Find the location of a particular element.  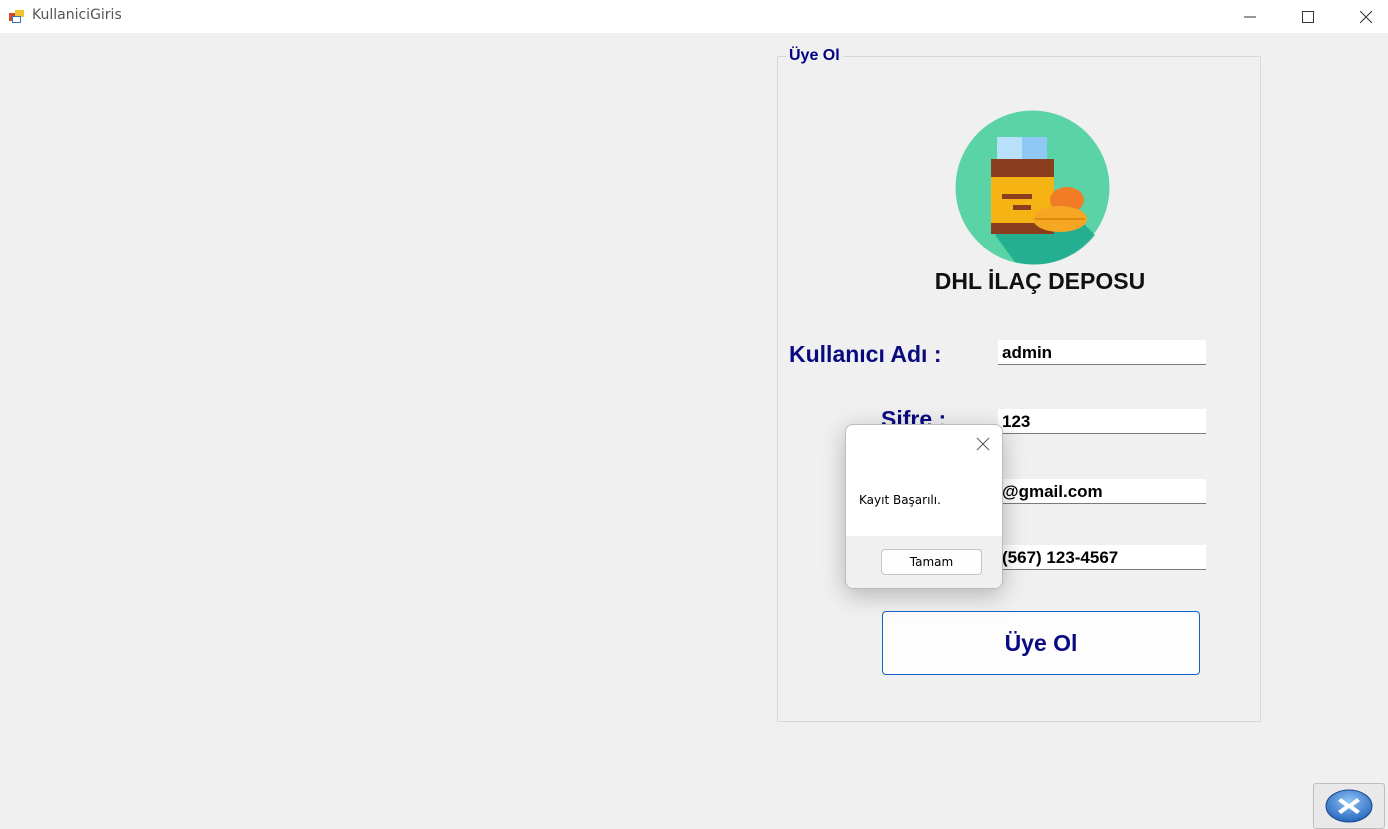

ok-button: Tamam is located at coordinates (931, 562).